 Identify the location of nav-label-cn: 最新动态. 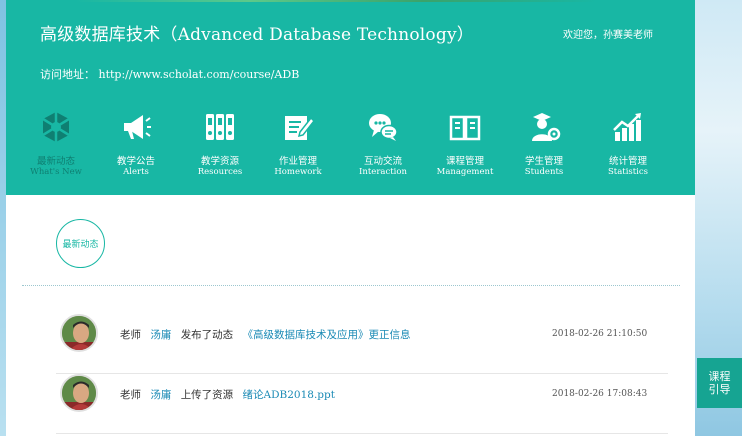
(55, 161).